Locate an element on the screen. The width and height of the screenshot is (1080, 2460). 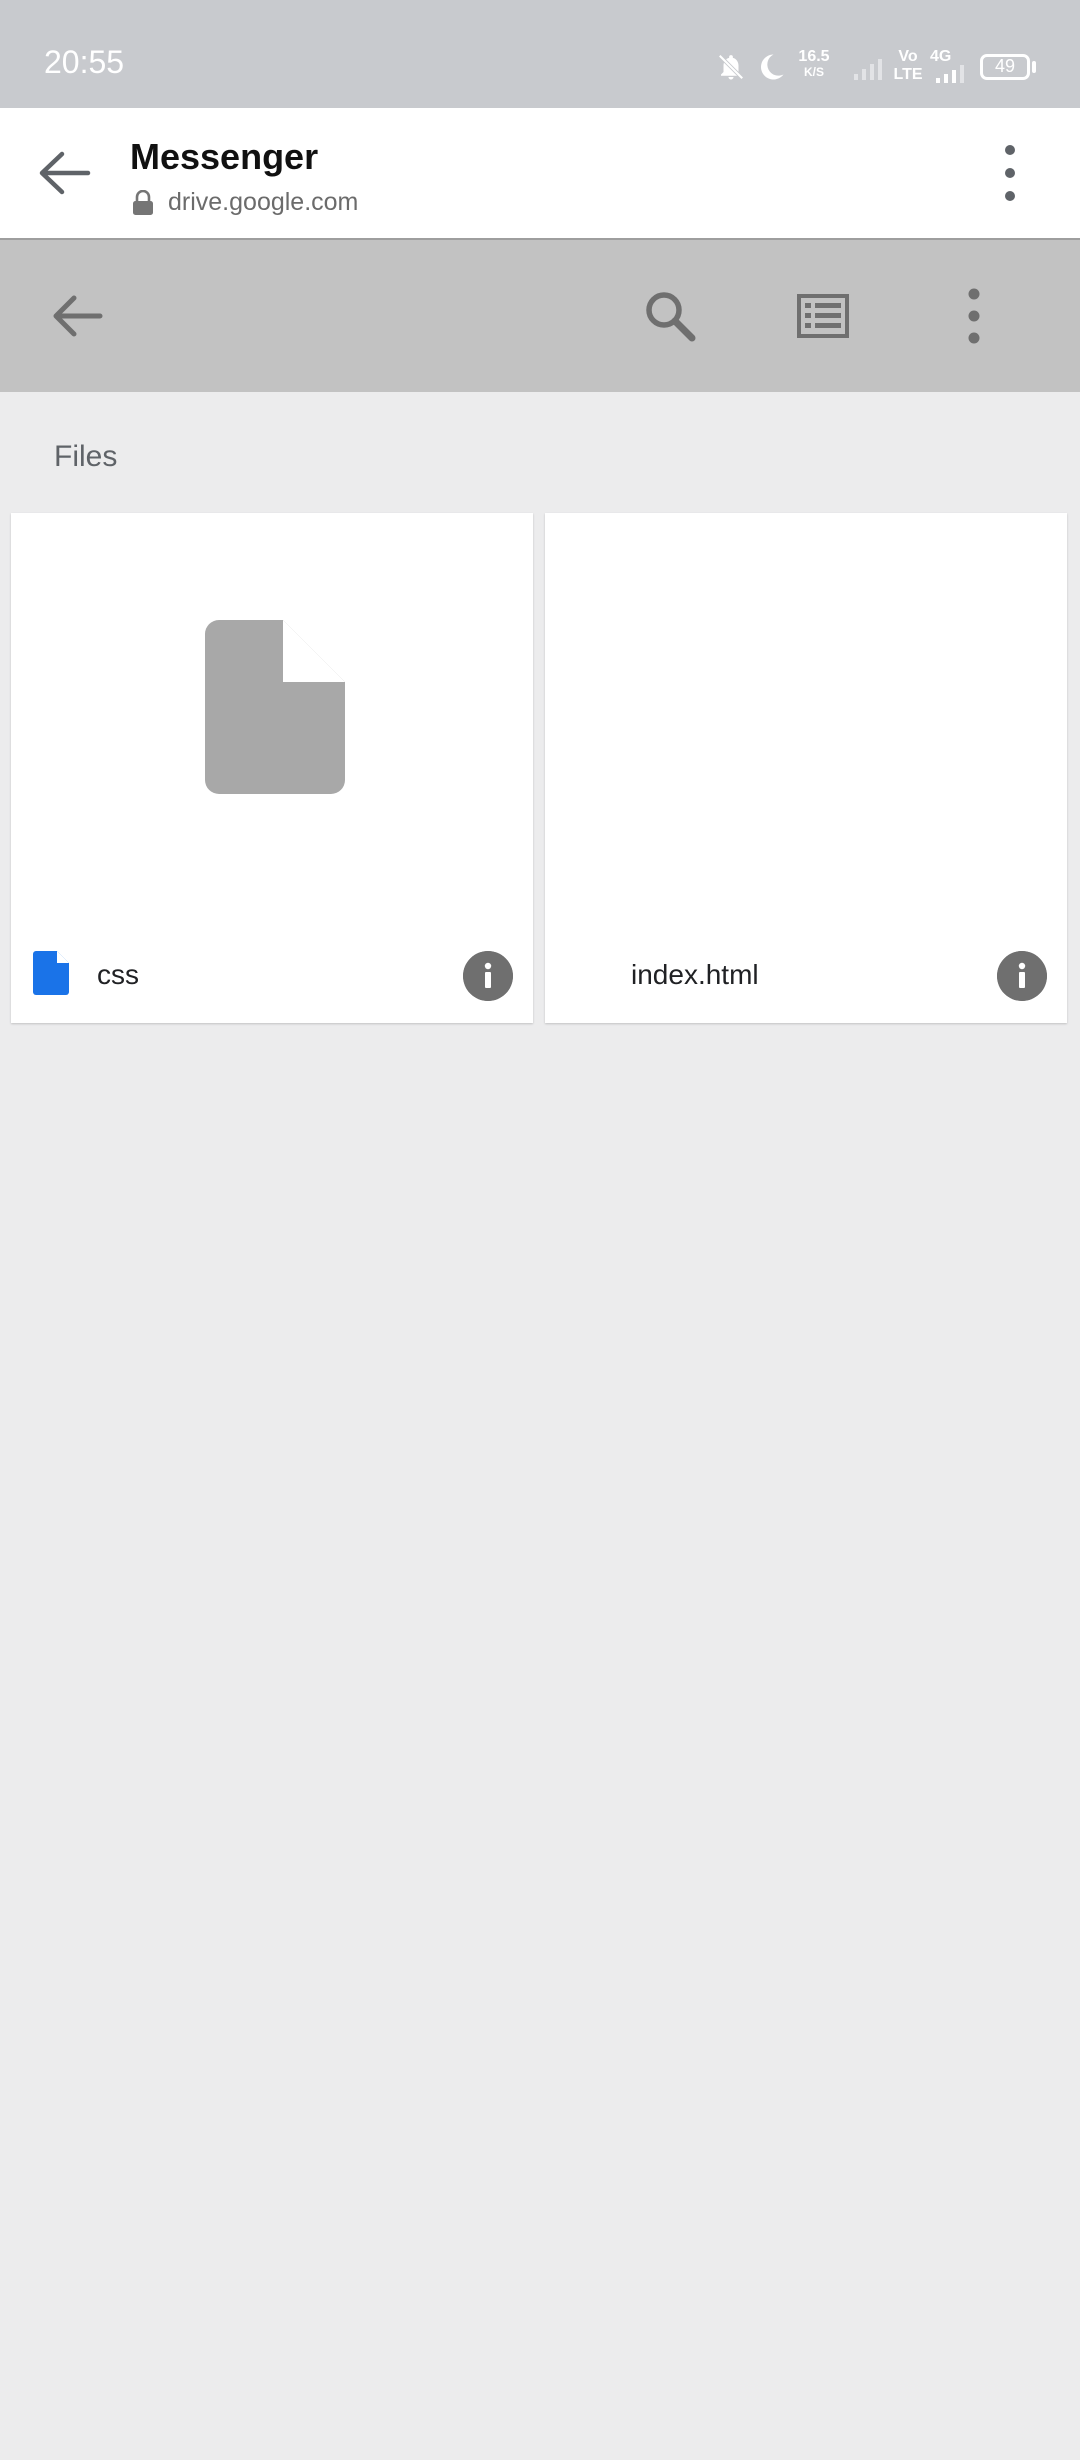
generic-file-icon is located at coordinates (275, 707).